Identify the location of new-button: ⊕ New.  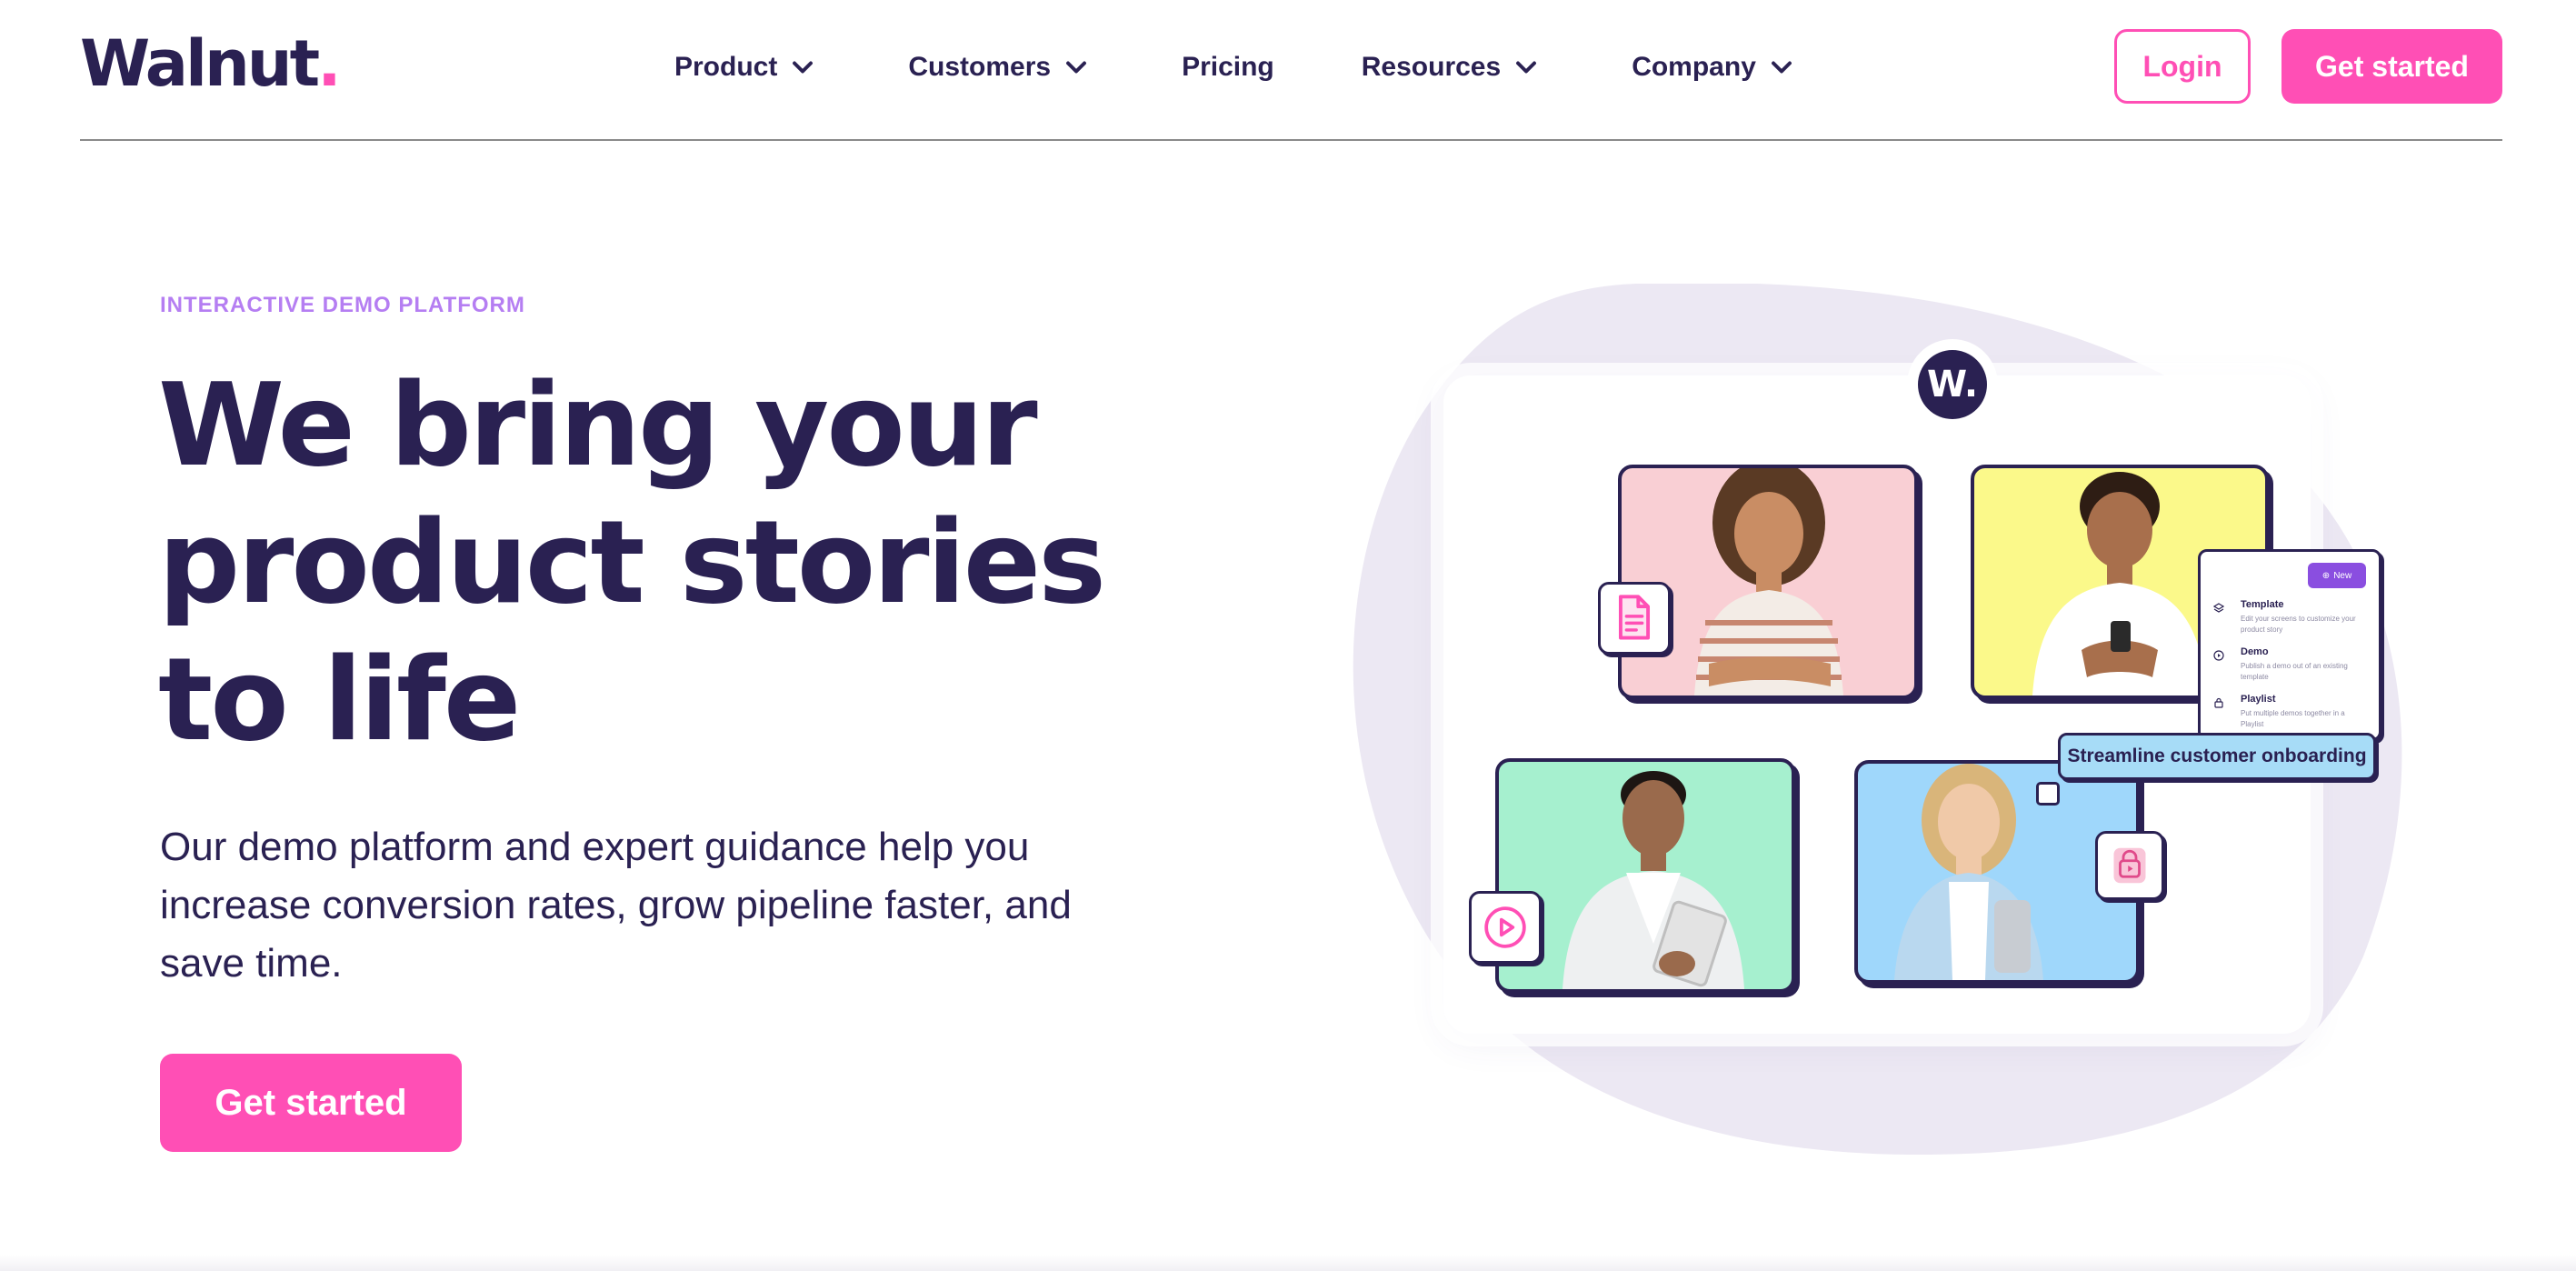
(2337, 575).